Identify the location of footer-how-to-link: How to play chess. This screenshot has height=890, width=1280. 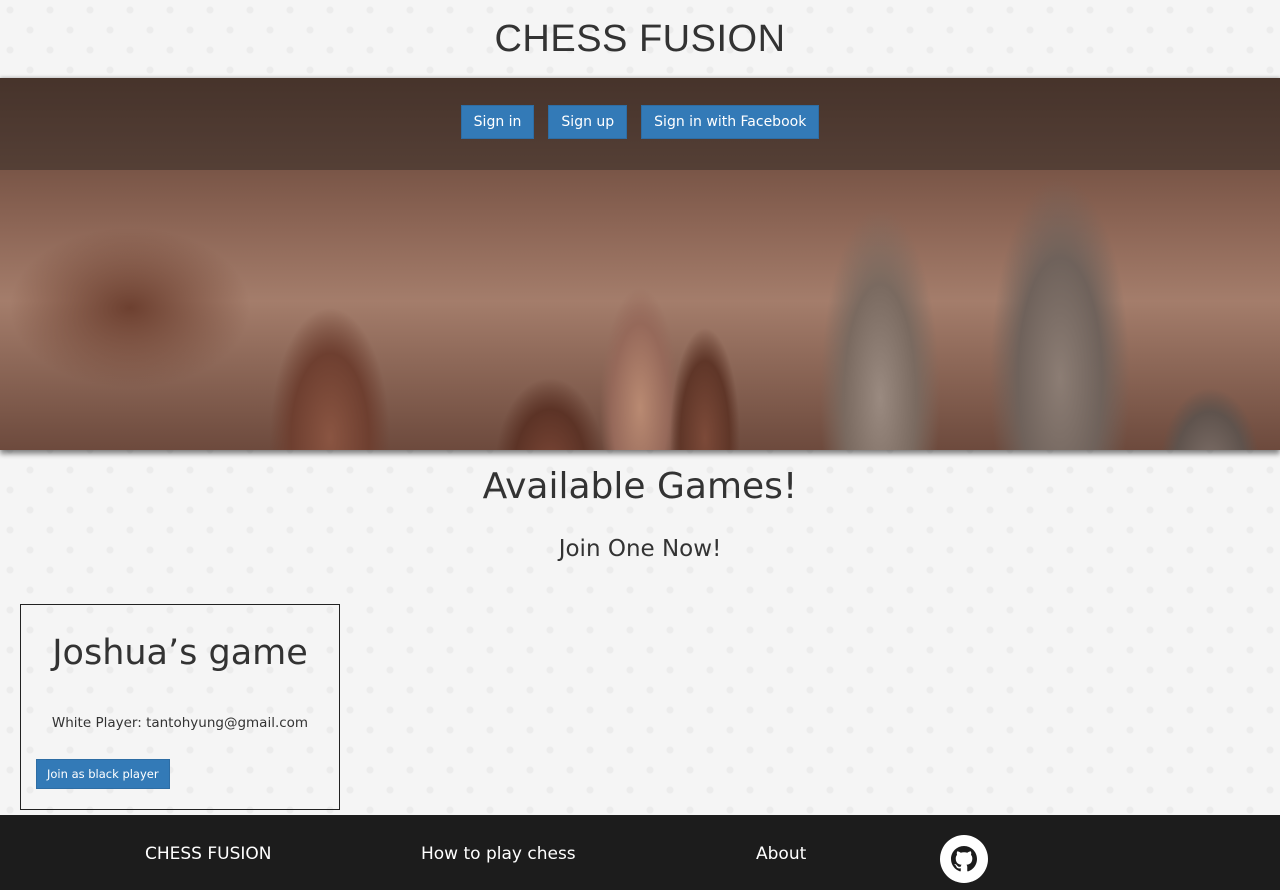
(498, 854).